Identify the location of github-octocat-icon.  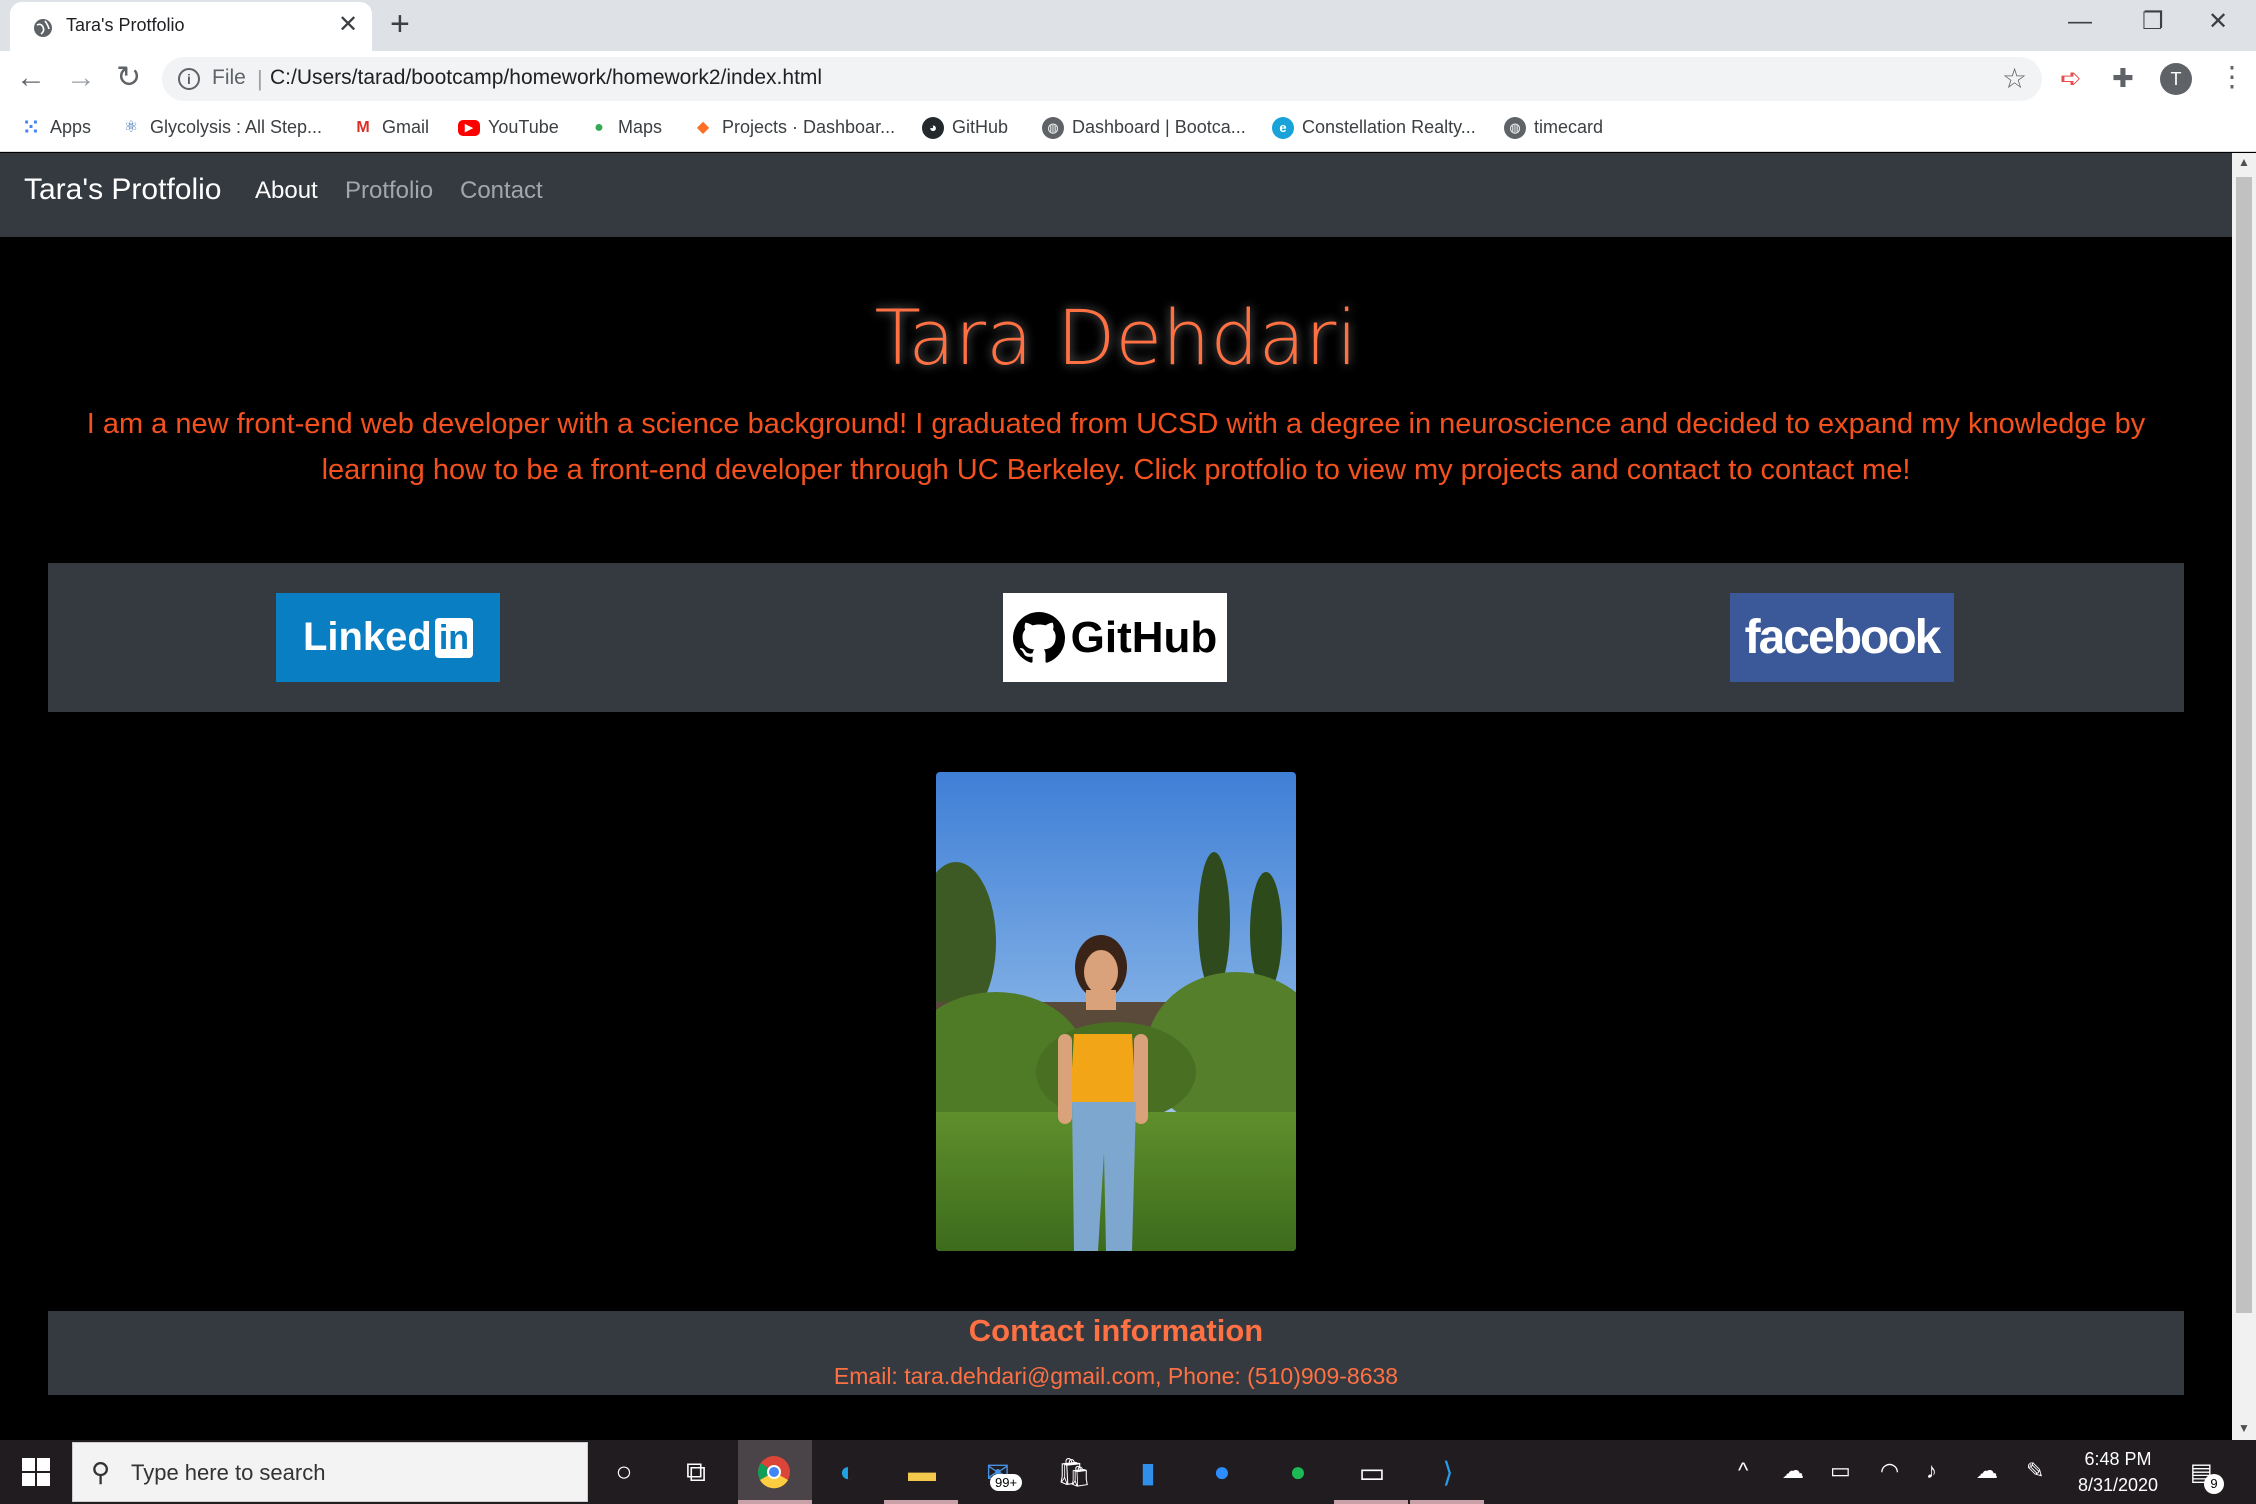
(1038, 637).